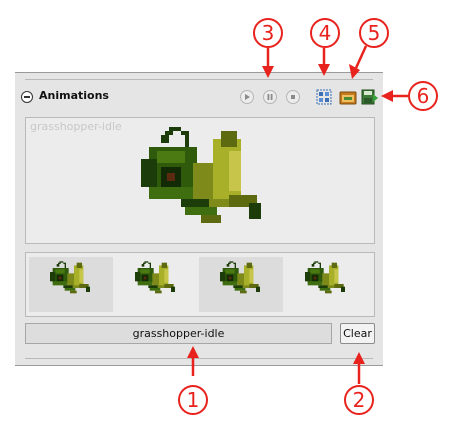 This screenshot has width=453, height=429. Describe the element at coordinates (374, 33) in the screenshot. I see `callout-5: 5` at that location.